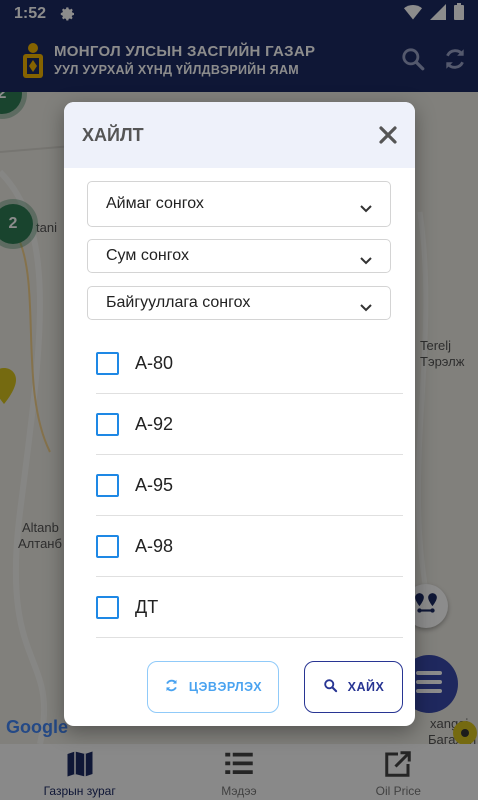 The width and height of the screenshot is (478, 800). Describe the element at coordinates (147, 255) in the screenshot. I see `district-select-label: Сум сонгох` at that location.